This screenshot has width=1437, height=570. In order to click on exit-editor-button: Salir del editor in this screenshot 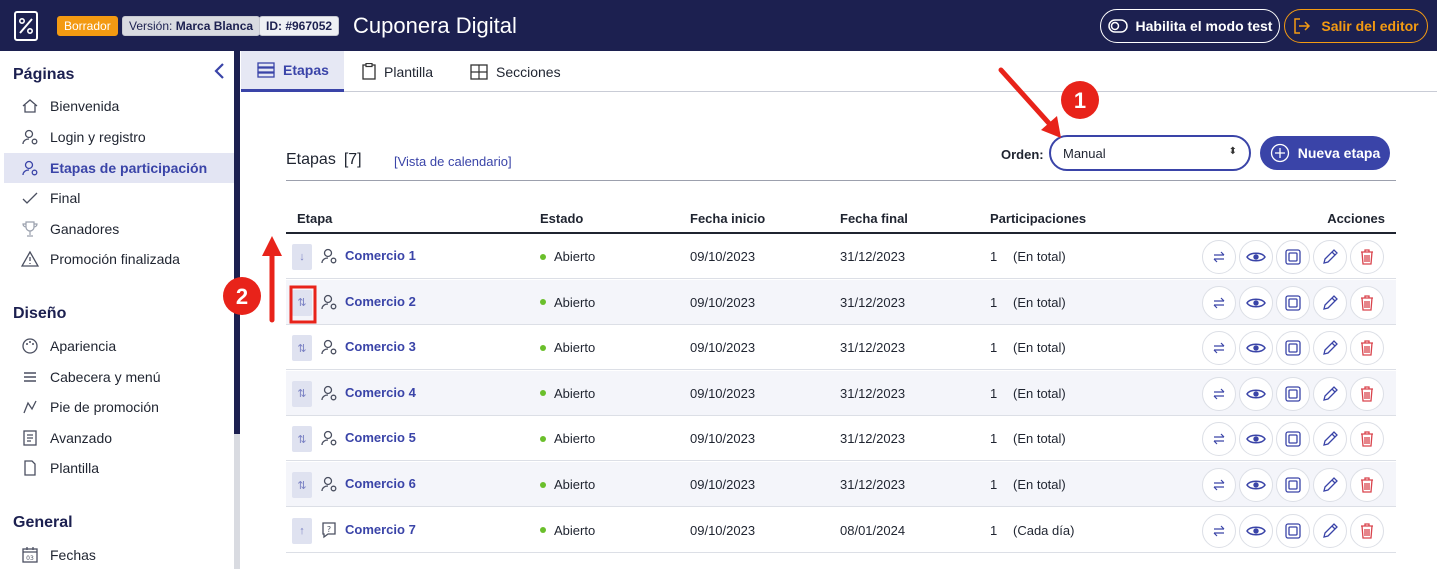, I will do `click(1356, 26)`.